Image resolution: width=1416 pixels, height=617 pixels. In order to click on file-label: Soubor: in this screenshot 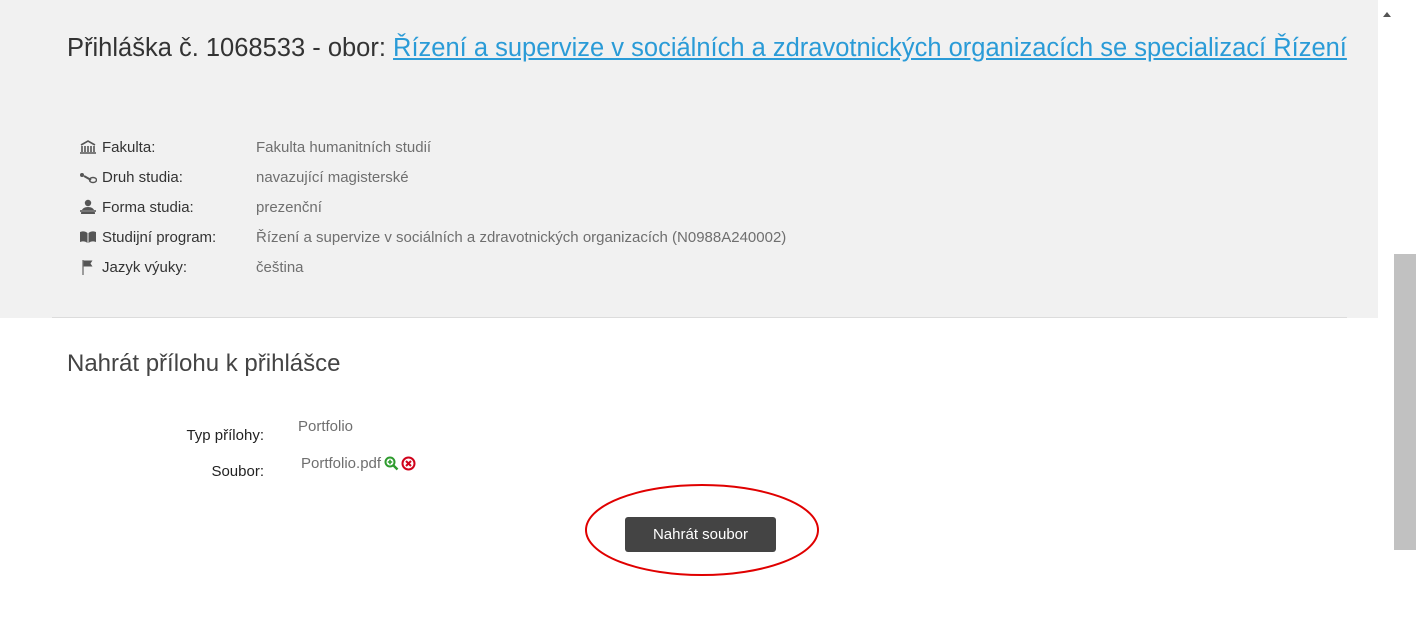, I will do `click(237, 471)`.